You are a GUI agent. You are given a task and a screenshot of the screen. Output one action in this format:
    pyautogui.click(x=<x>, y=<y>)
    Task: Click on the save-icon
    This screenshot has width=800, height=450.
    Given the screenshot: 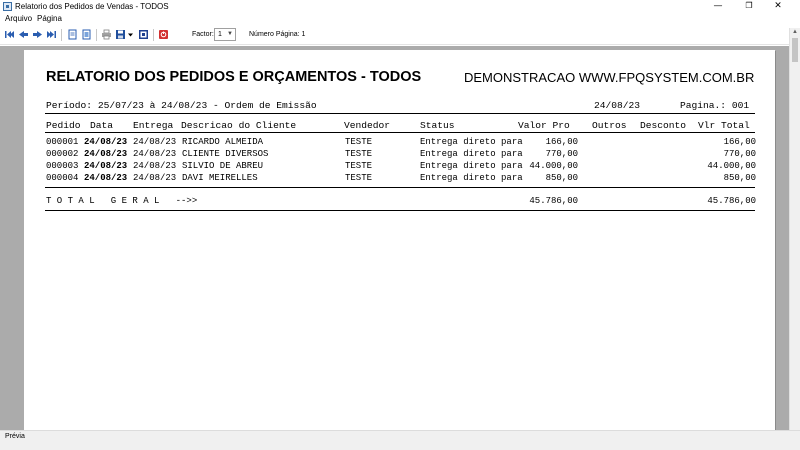 What is the action you would take?
    pyautogui.click(x=120, y=34)
    